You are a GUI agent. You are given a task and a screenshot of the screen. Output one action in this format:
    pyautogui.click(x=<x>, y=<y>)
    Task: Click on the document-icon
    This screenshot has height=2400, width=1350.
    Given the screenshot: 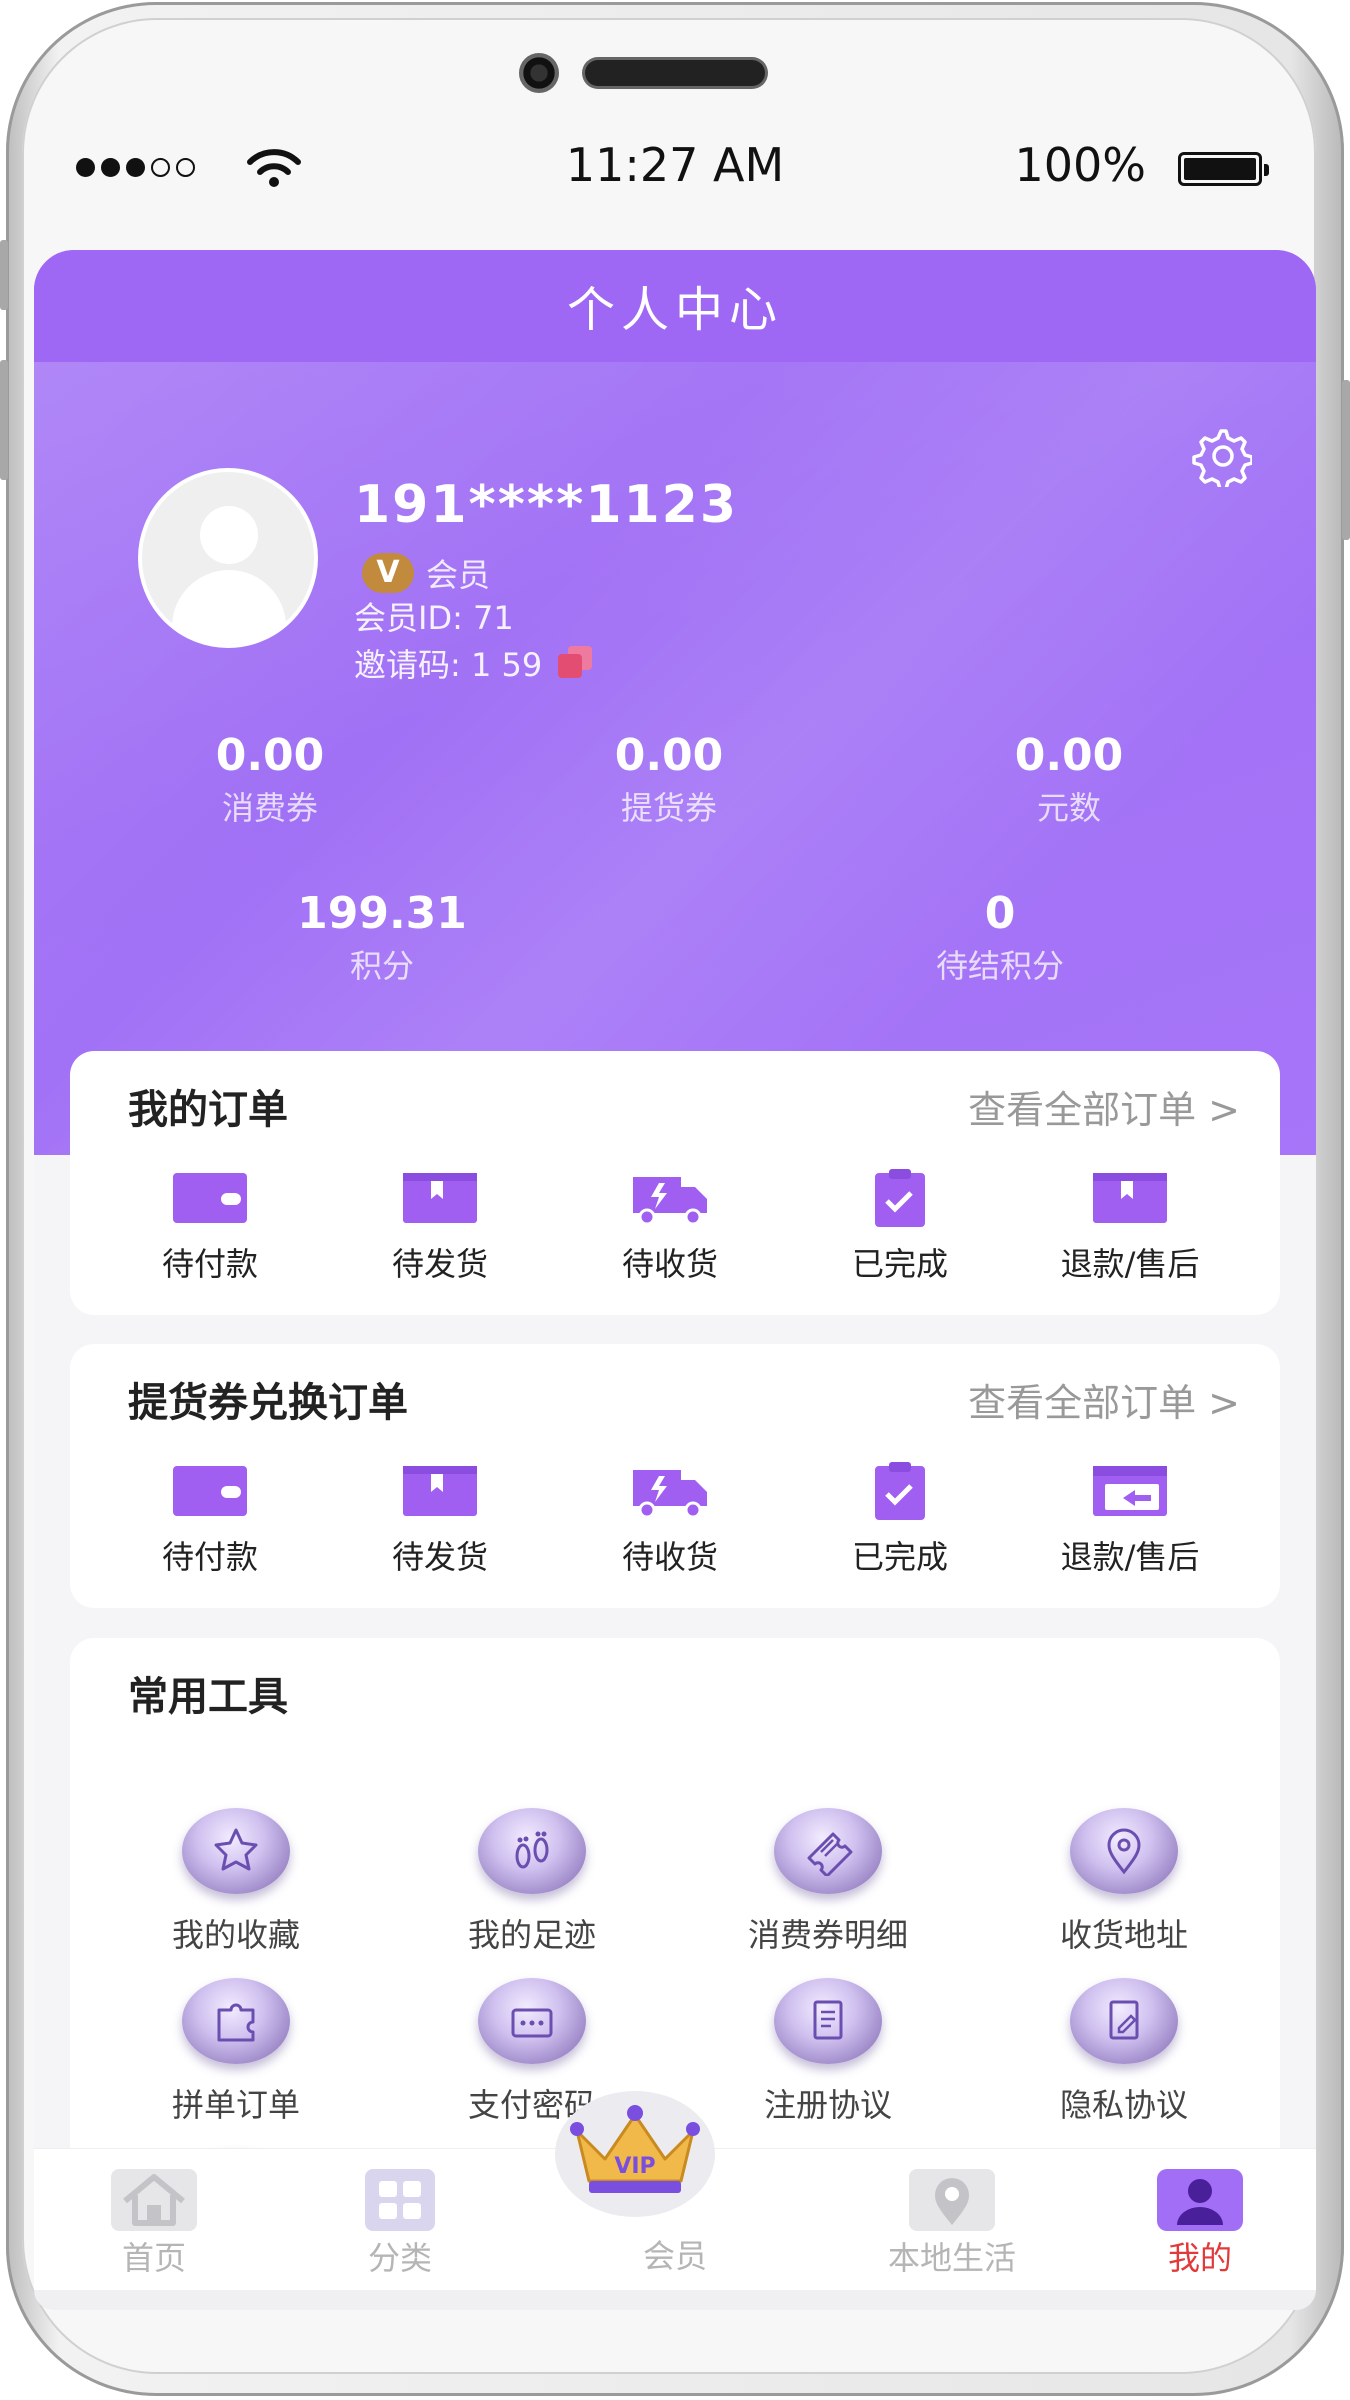 What is the action you would take?
    pyautogui.click(x=828, y=2020)
    